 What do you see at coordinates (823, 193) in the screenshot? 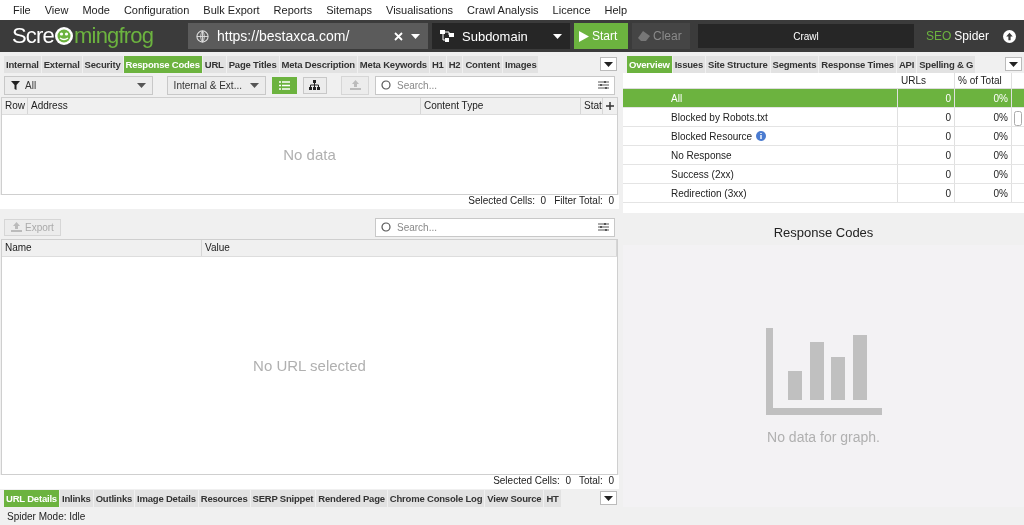
I see `table-row: Redirection (3xx) 0 0%` at bounding box center [823, 193].